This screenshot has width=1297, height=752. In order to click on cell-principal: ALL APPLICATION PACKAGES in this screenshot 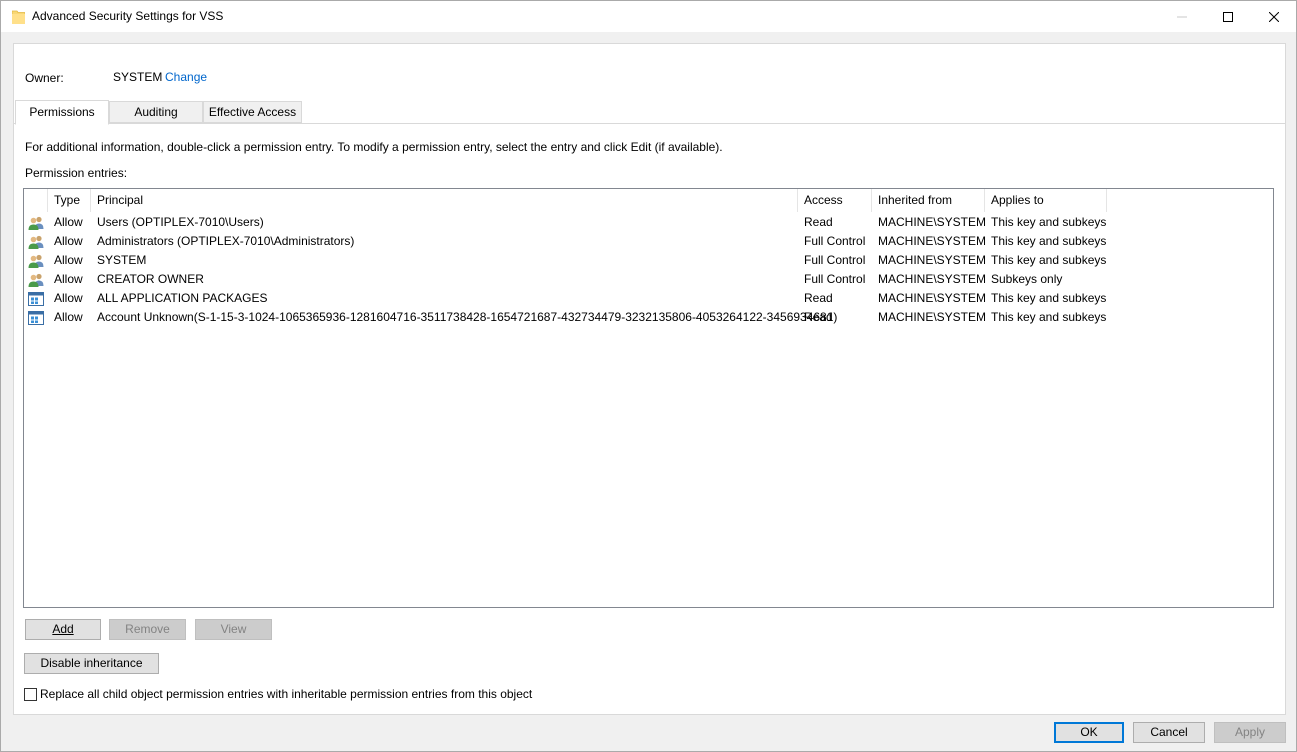, I will do `click(182, 298)`.